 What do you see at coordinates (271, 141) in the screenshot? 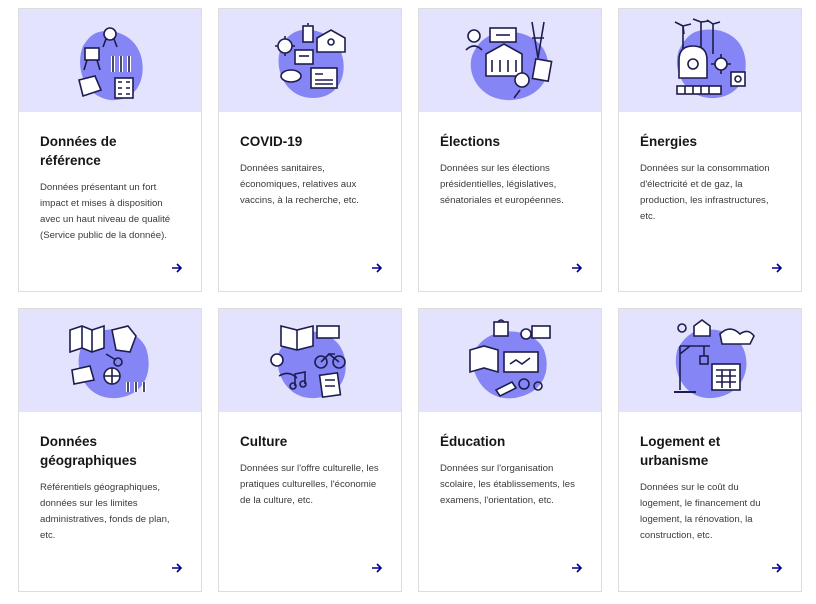
I see `card-title: COVID-19` at bounding box center [271, 141].